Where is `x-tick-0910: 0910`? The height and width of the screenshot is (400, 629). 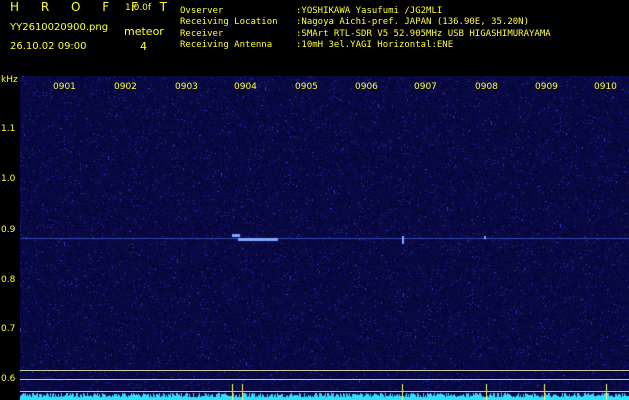 x-tick-0910: 0910 is located at coordinates (605, 87).